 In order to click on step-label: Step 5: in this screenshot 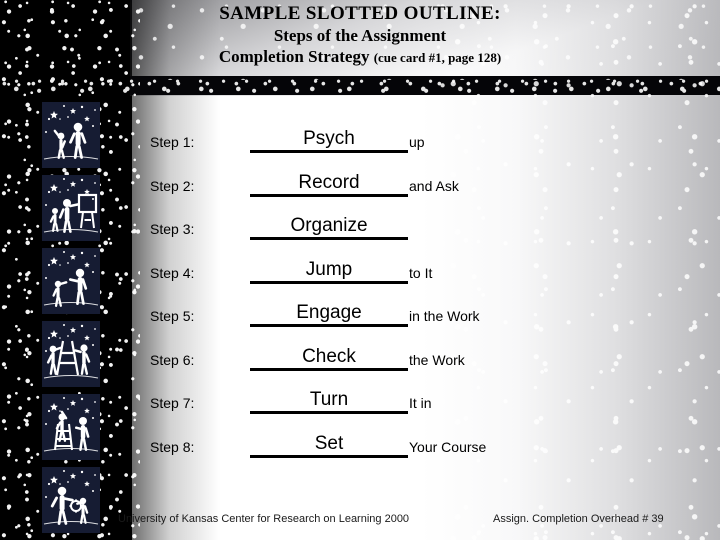, I will do `click(172, 316)`.